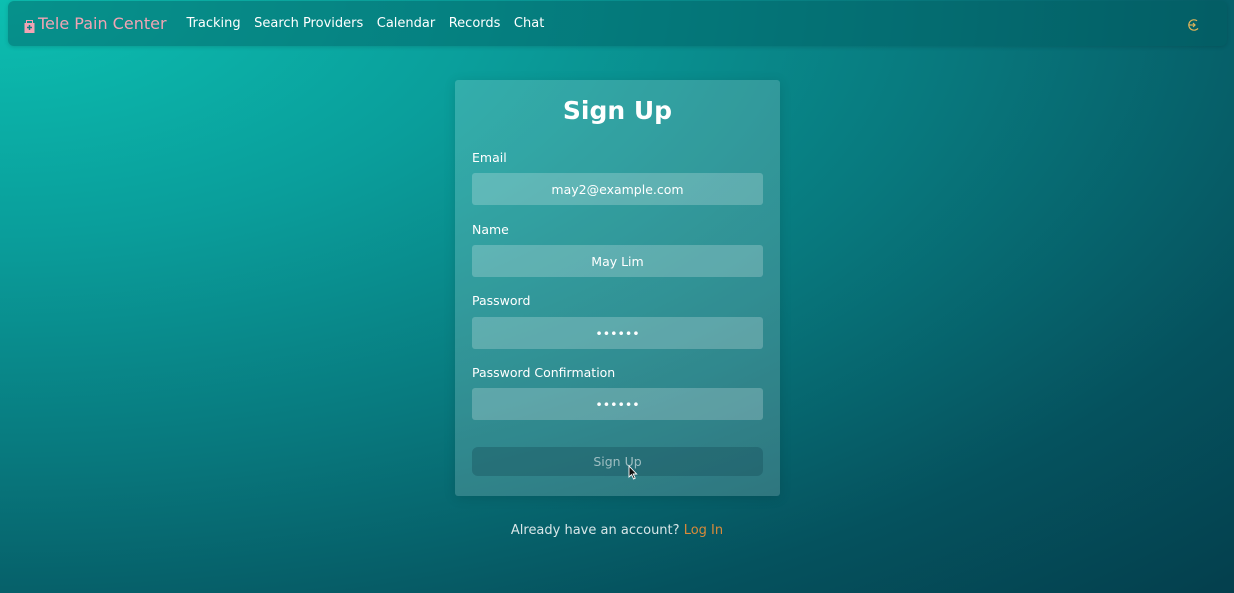  What do you see at coordinates (617, 404) in the screenshot?
I see `password-confirmation-field` at bounding box center [617, 404].